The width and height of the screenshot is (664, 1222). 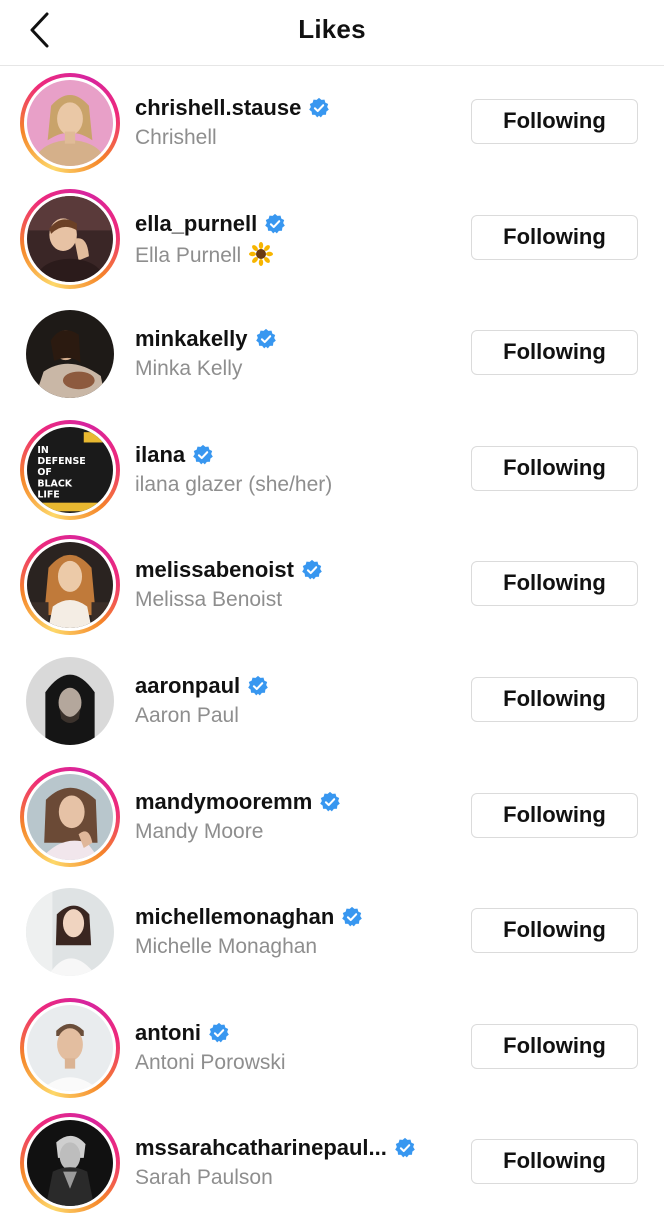 I want to click on list-item: chrishell.stause Chrishell Following, so click(x=332, y=124).